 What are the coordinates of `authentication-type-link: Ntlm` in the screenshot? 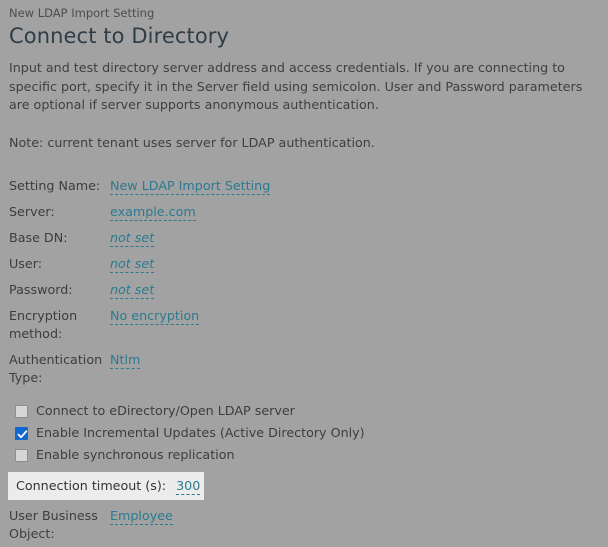 It's located at (125, 360).